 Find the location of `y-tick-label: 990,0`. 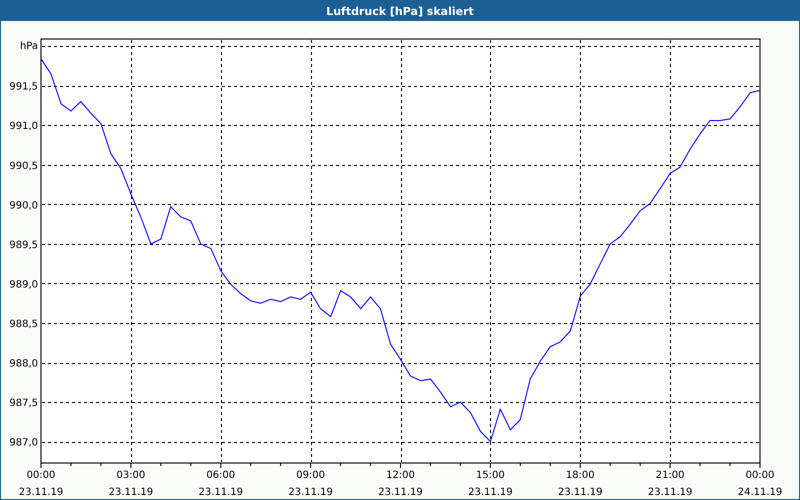

y-tick-label: 990,0 is located at coordinates (23, 206).